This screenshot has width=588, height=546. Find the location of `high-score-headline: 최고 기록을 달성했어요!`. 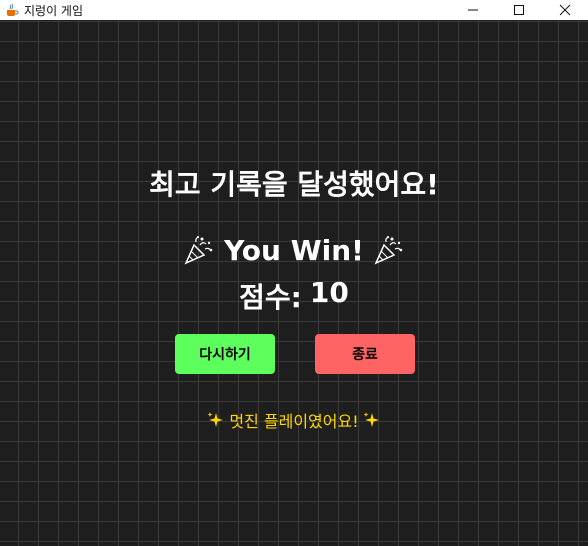

high-score-headline: 최고 기록을 달성했어요! is located at coordinates (294, 184).